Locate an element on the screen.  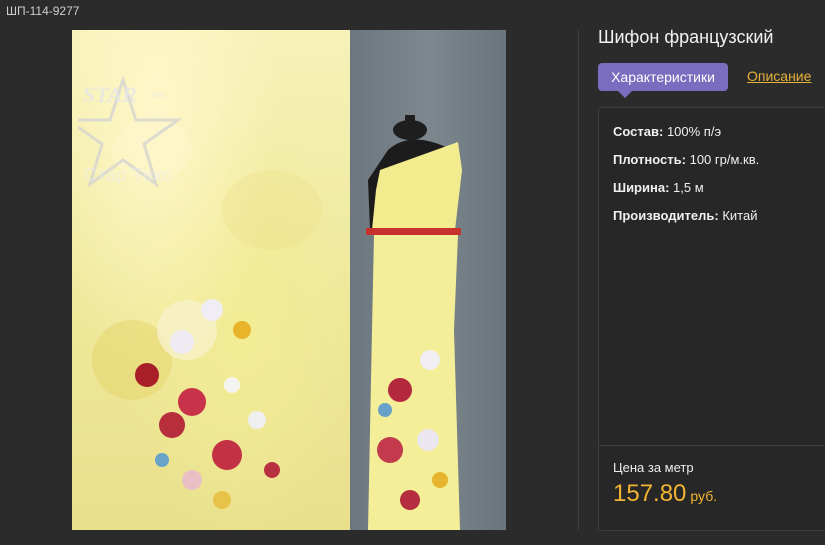
price-value: 157.80 is located at coordinates (650, 493).